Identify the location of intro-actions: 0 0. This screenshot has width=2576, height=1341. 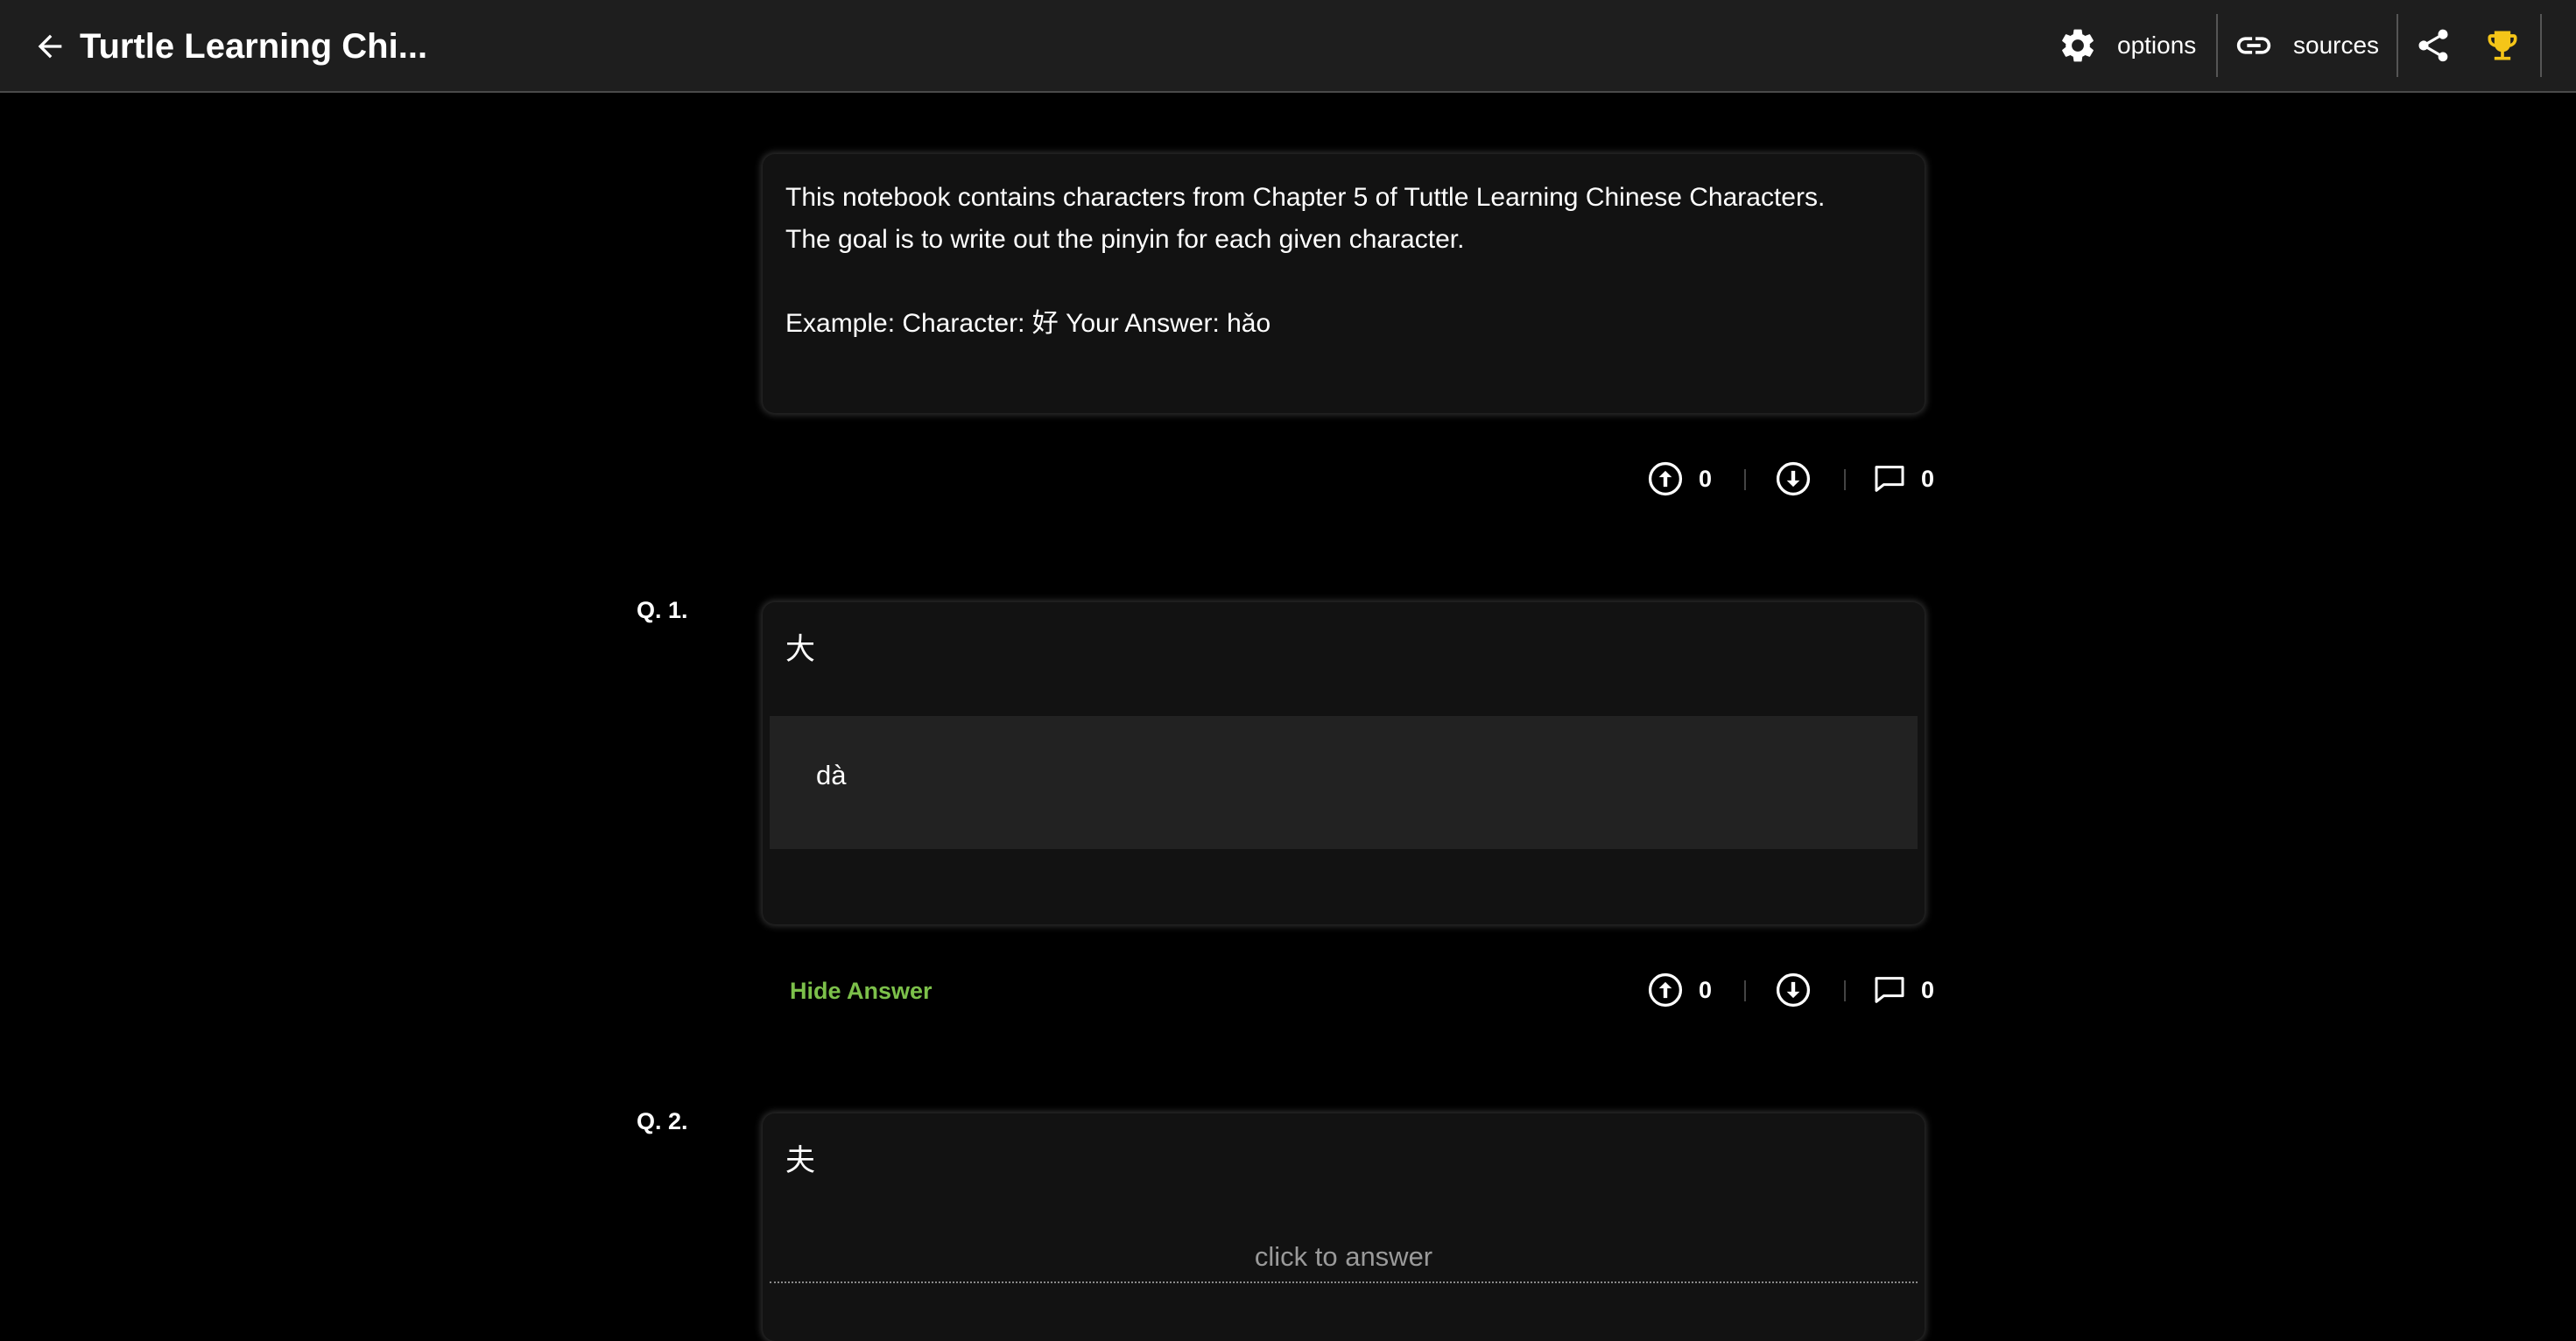
(1790, 478).